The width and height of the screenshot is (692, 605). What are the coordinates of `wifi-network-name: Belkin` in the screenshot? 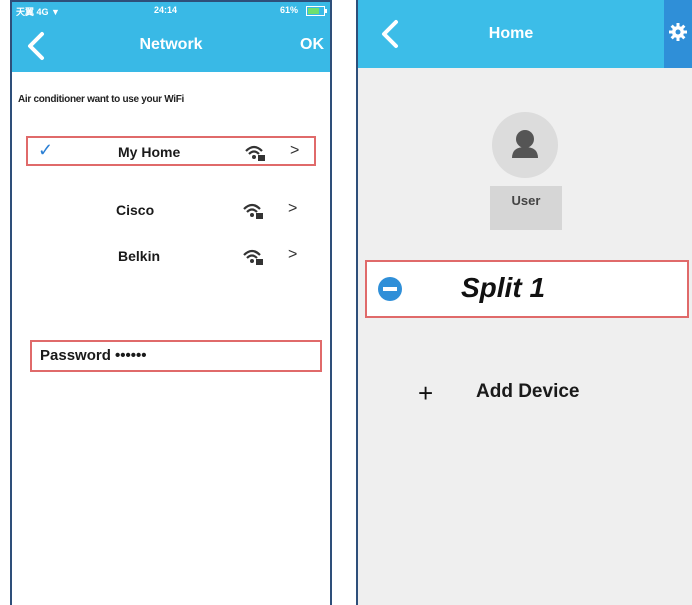 It's located at (139, 256).